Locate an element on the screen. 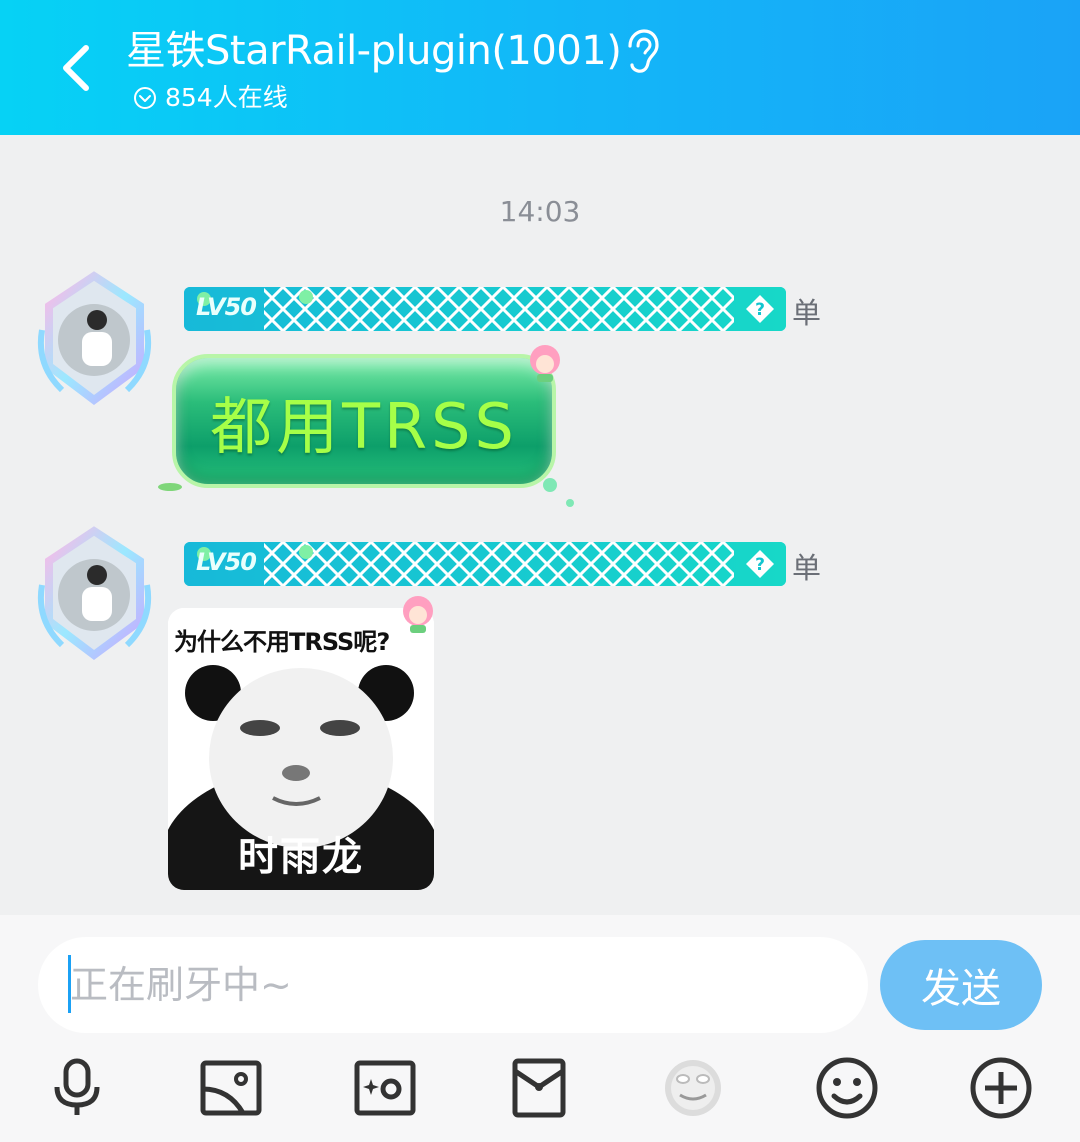  sticker-face-icon is located at coordinates (693, 1088).